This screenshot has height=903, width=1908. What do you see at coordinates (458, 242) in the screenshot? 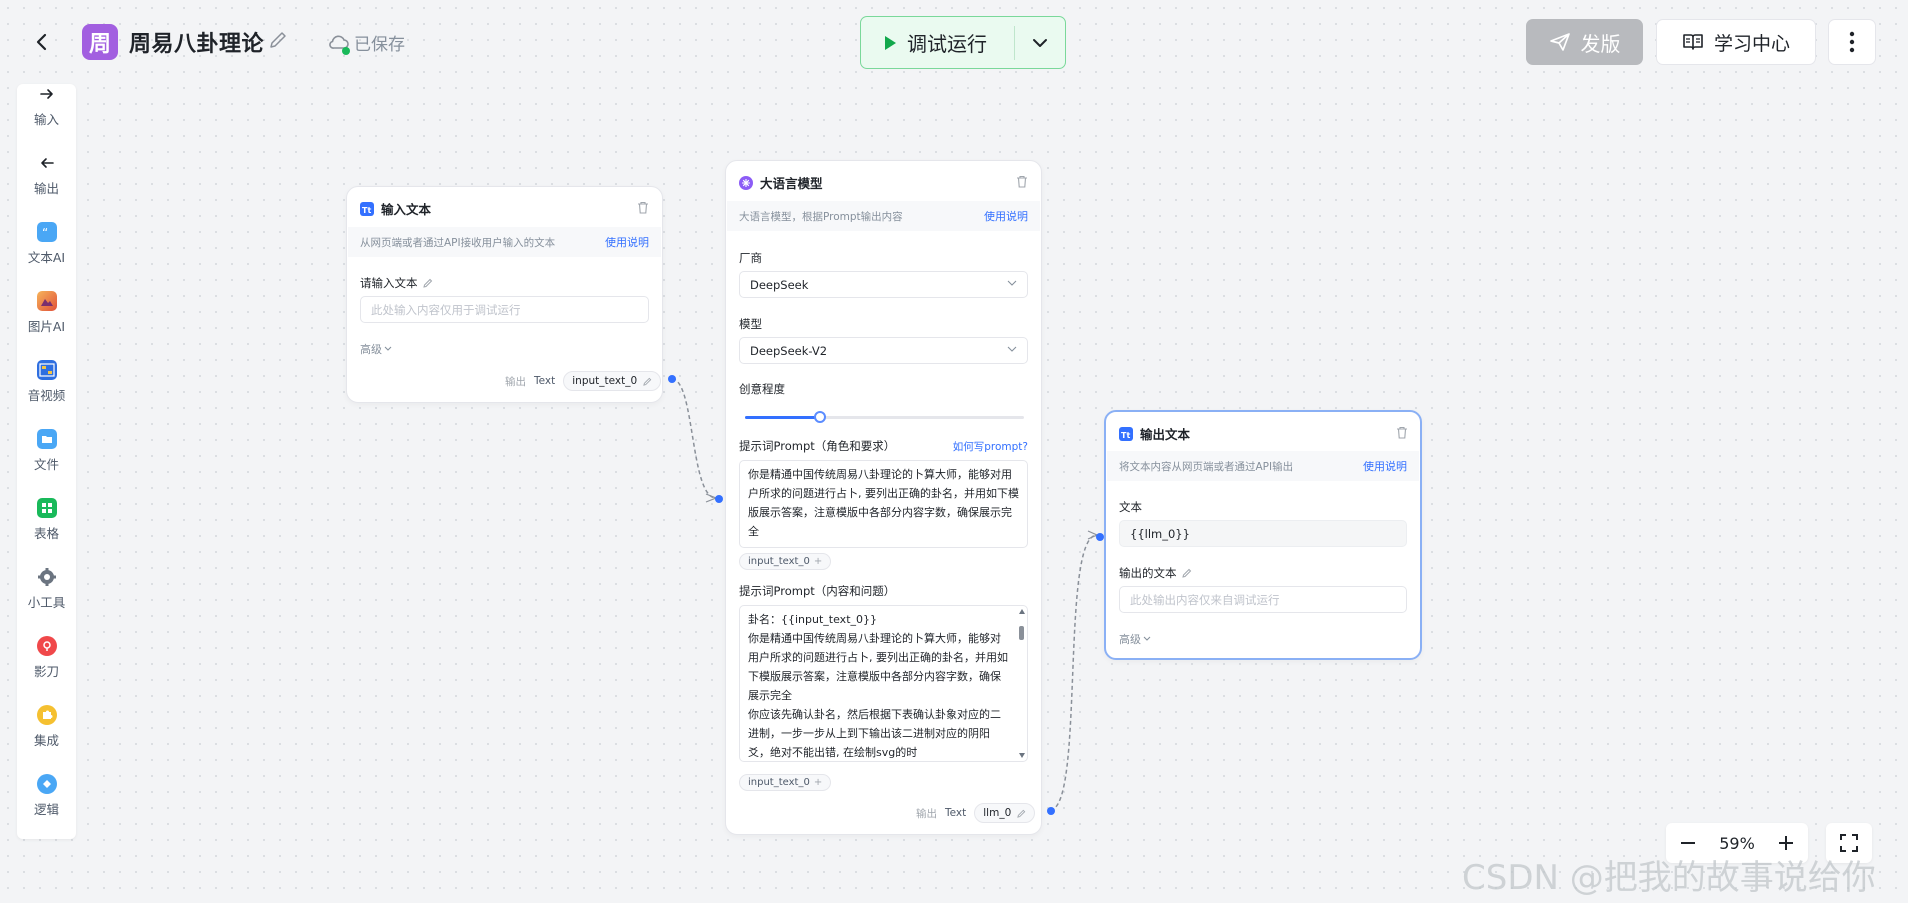
I see `node-description: 从网页端或者通过API接收用户输入的文本` at bounding box center [458, 242].